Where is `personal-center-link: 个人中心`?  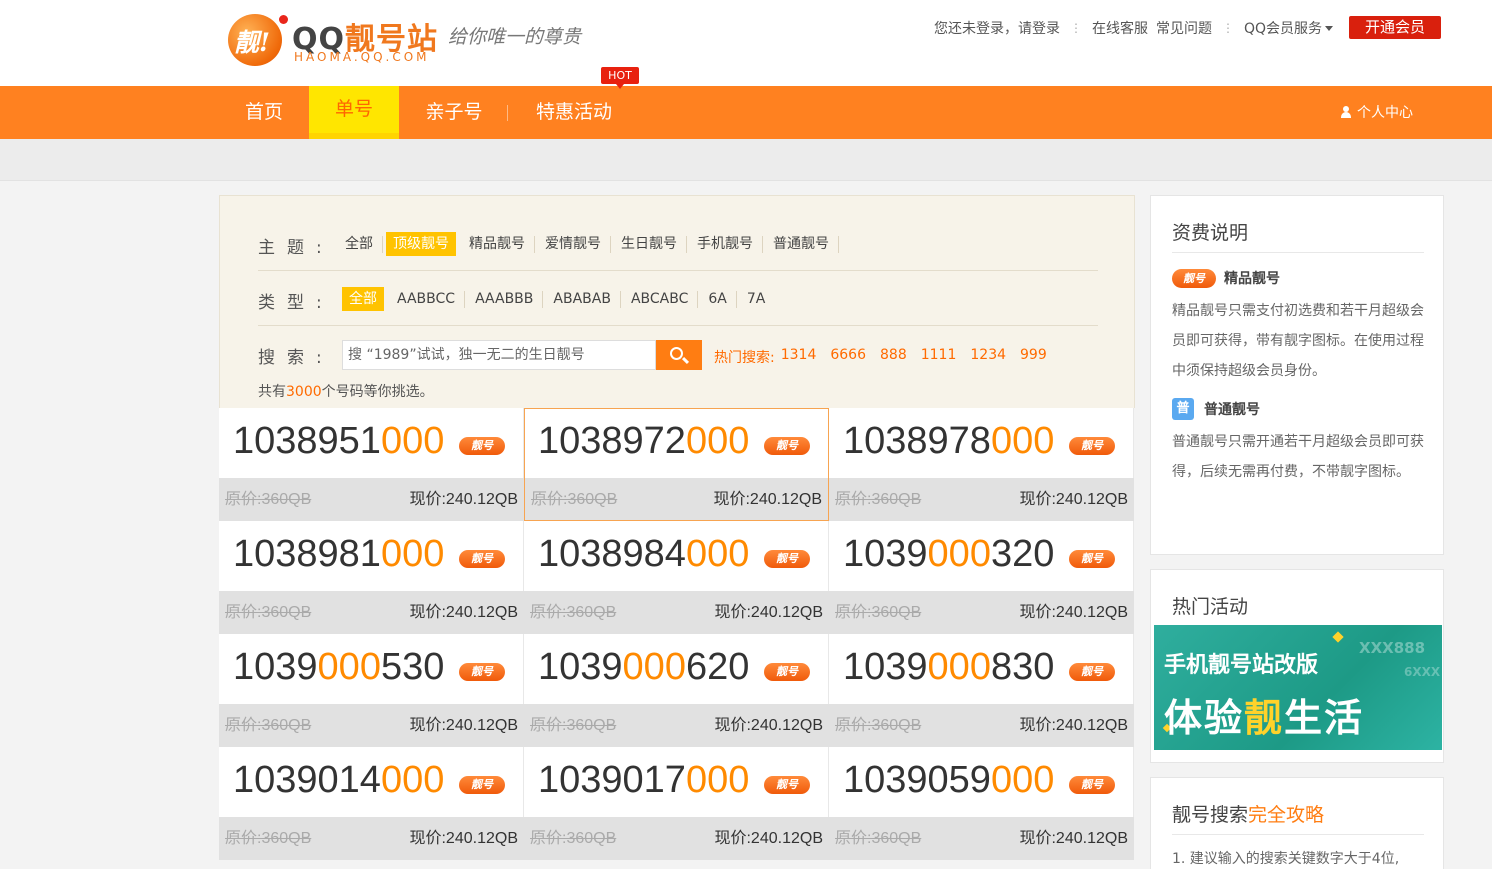
personal-center-link: 个人中心 is located at coordinates (1376, 112).